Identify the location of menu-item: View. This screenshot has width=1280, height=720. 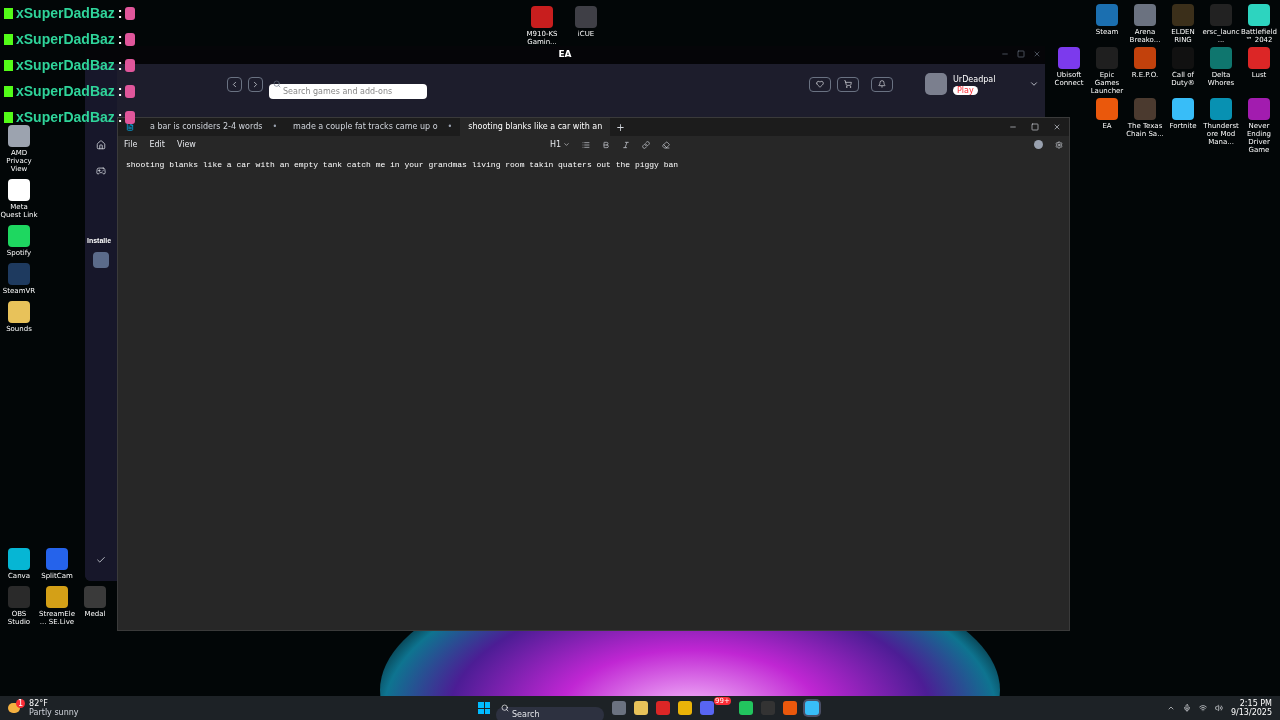
(186, 144).